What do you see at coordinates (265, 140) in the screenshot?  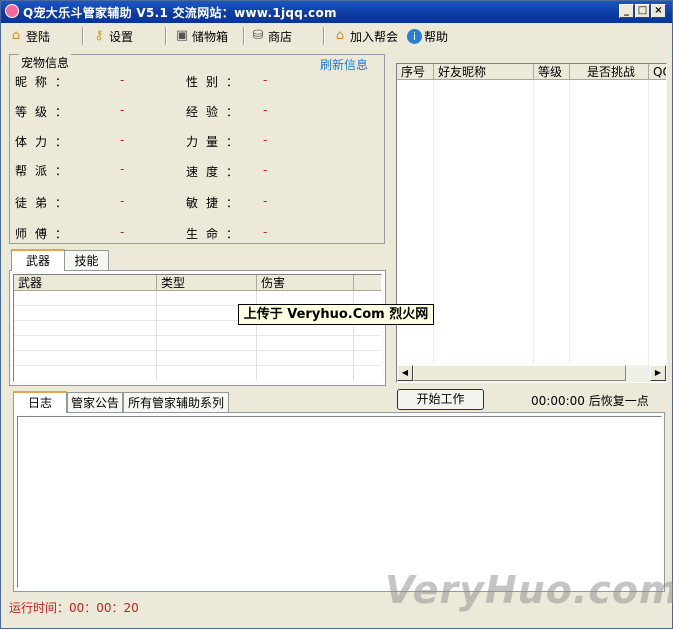 I see `strength-value: -` at bounding box center [265, 140].